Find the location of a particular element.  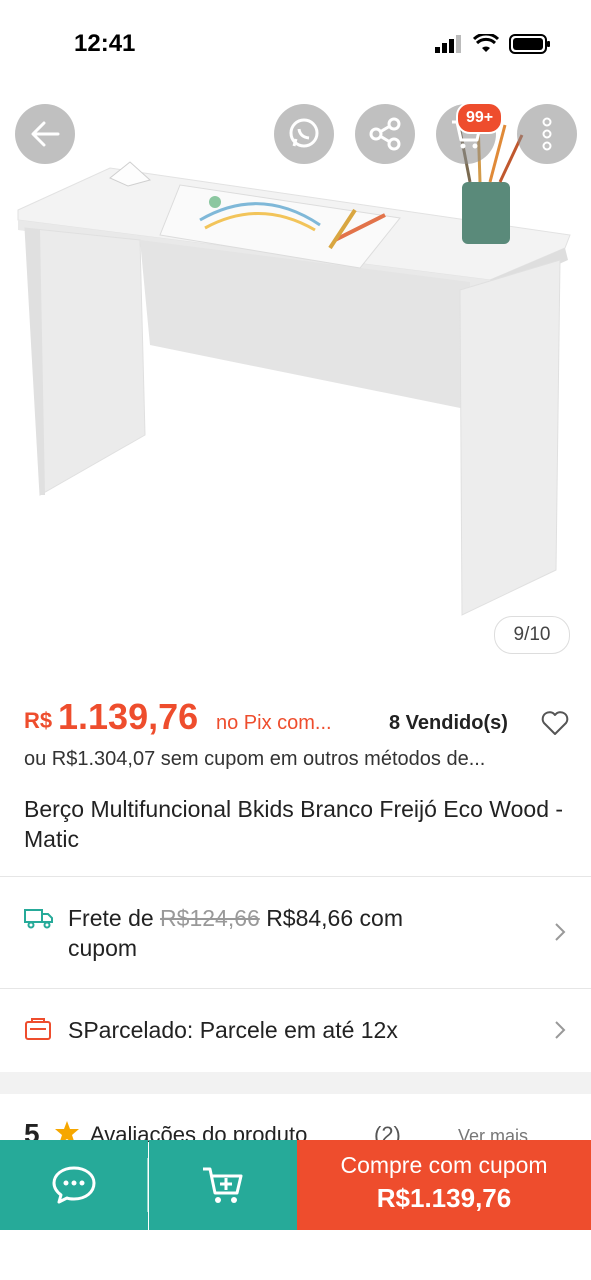

price-currency: R$ is located at coordinates (38, 720).